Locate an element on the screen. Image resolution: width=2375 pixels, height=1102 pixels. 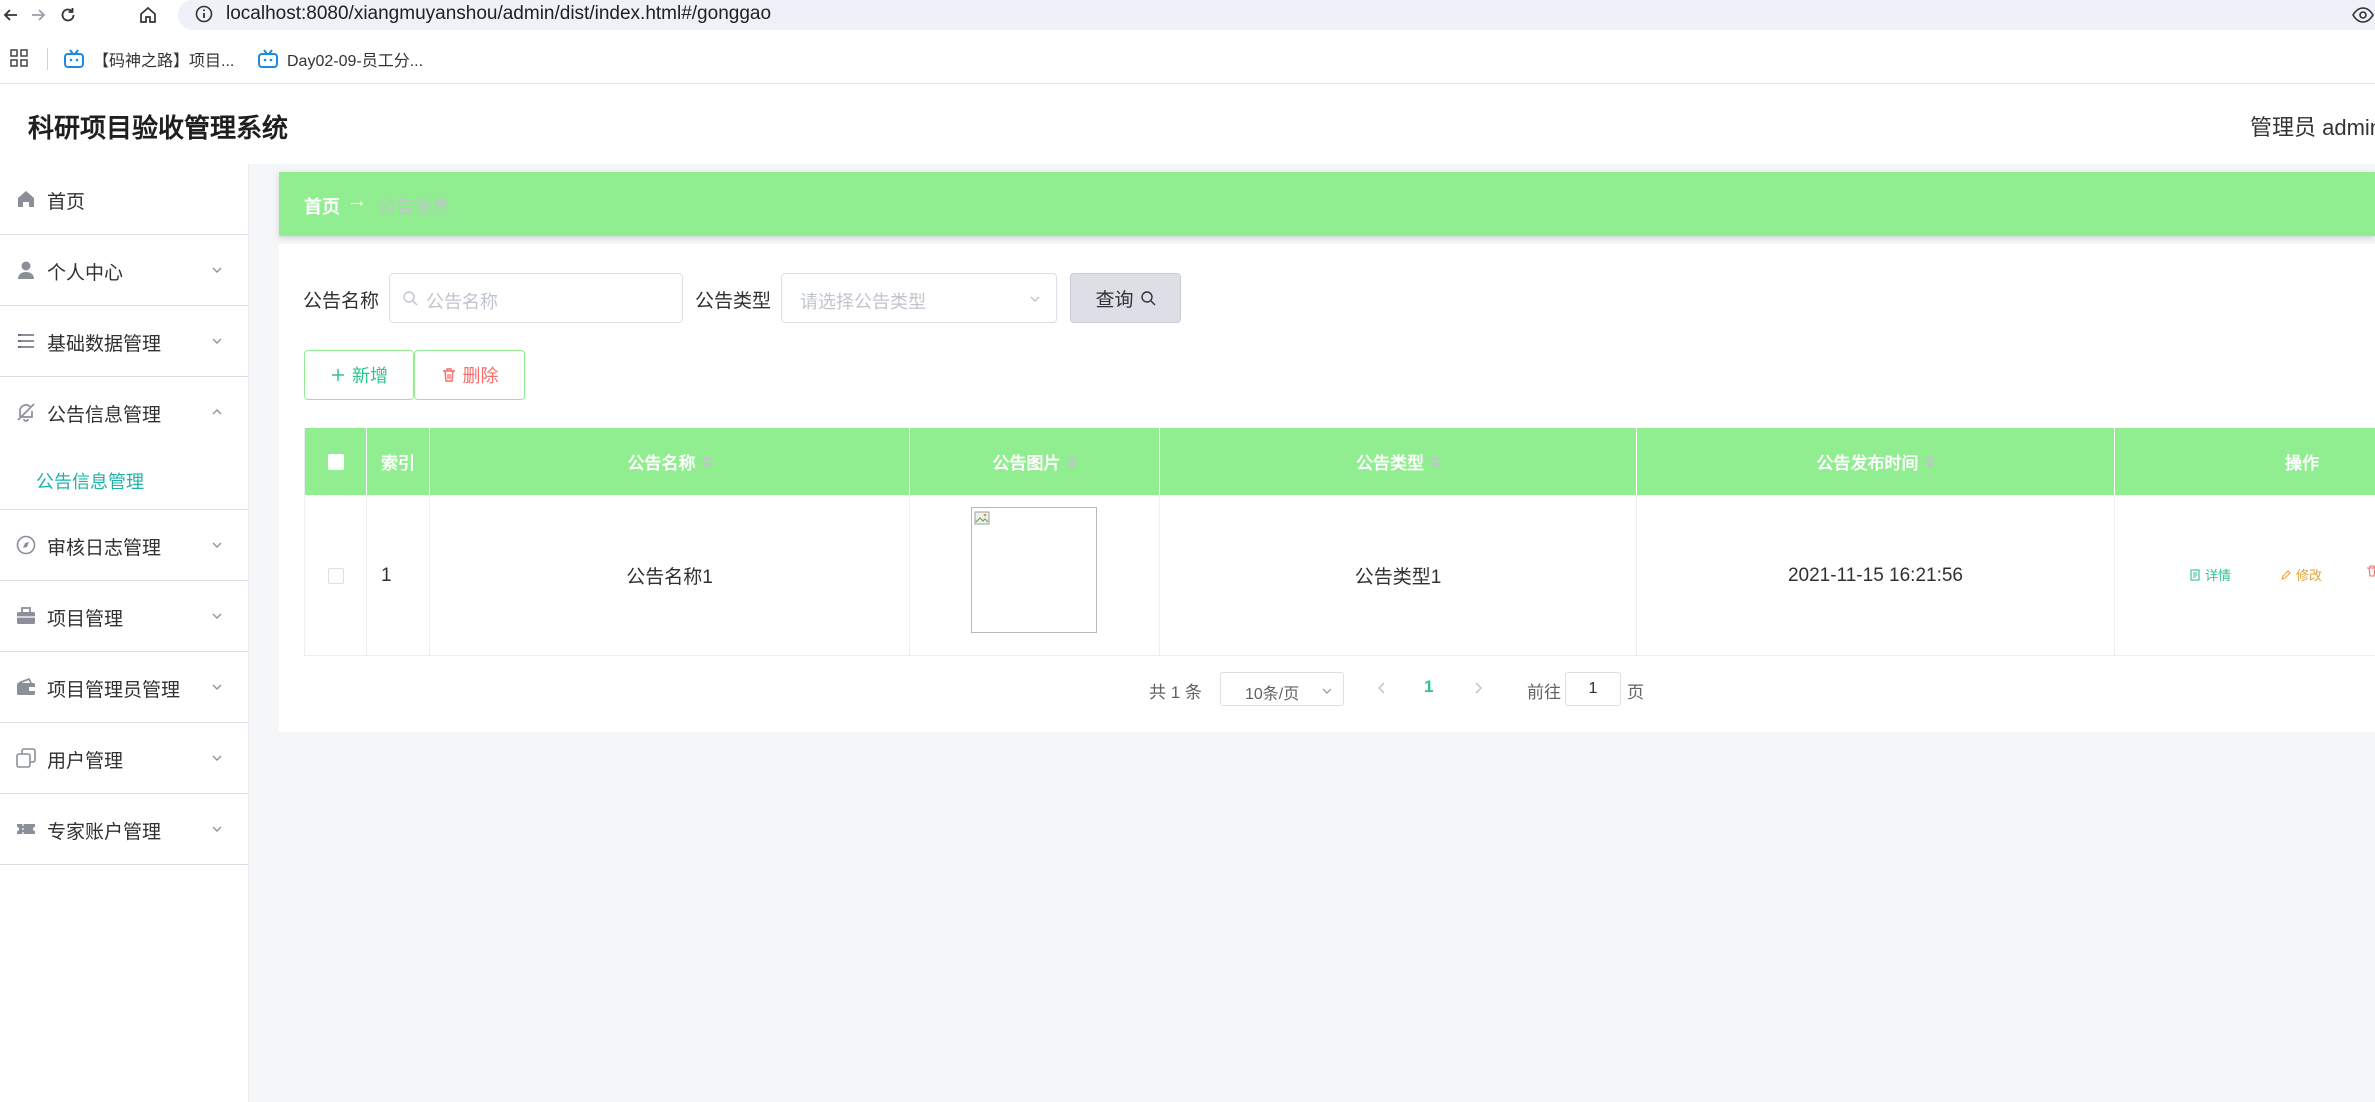
user-menu: 管理员 admin is located at coordinates (2312, 126).